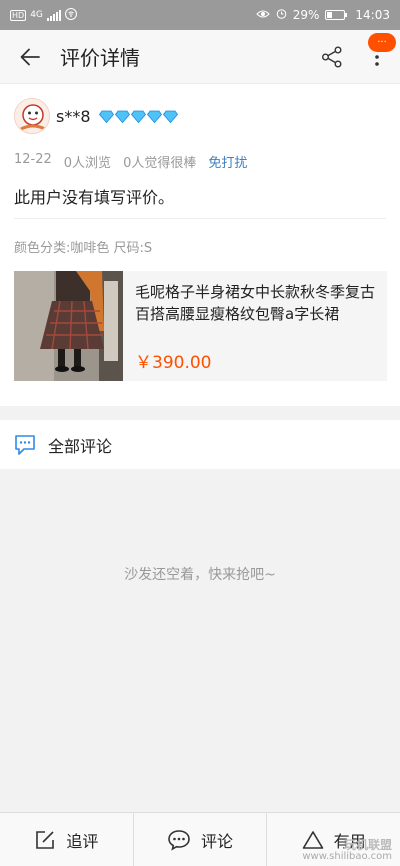 This screenshot has height=866, width=400. Describe the element at coordinates (87, 163) in the screenshot. I see `view-count: 0人浏览` at that location.